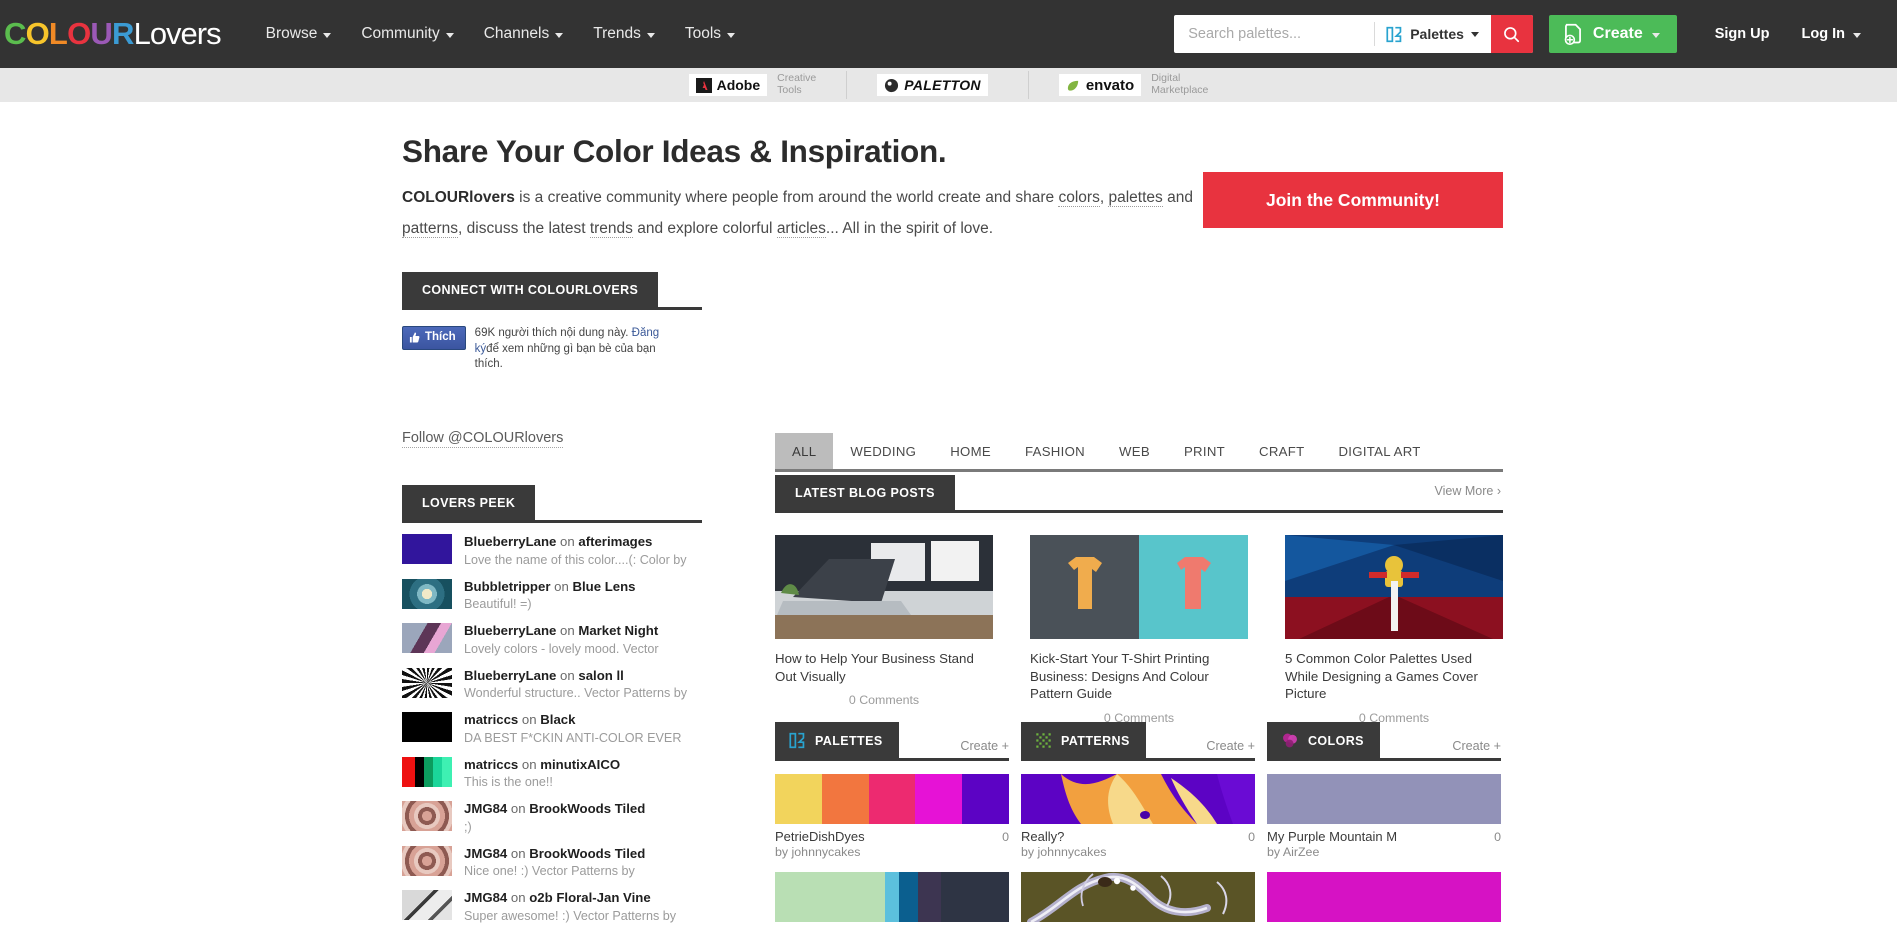 This screenshot has height=934, width=1897. Describe the element at coordinates (1230, 748) in the screenshot. I see `create-patterns-link: Create +` at that location.